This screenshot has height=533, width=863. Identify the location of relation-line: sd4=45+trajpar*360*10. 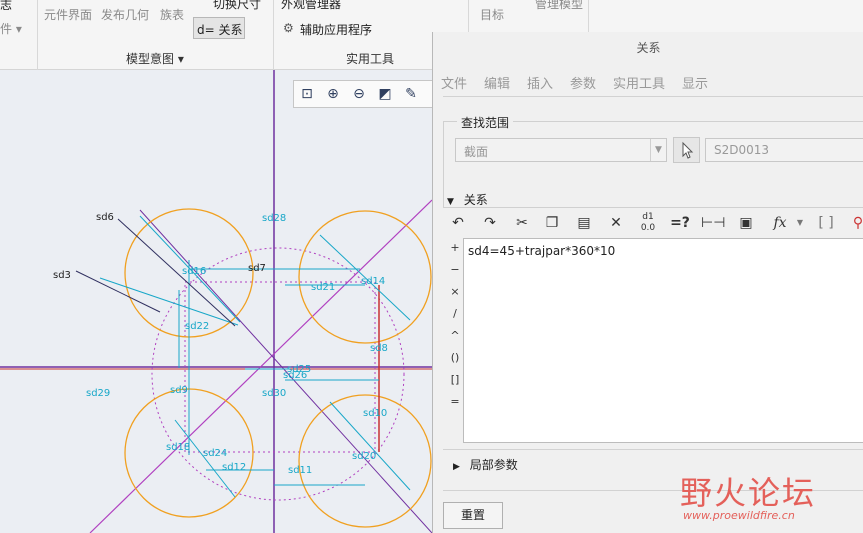
(541, 251).